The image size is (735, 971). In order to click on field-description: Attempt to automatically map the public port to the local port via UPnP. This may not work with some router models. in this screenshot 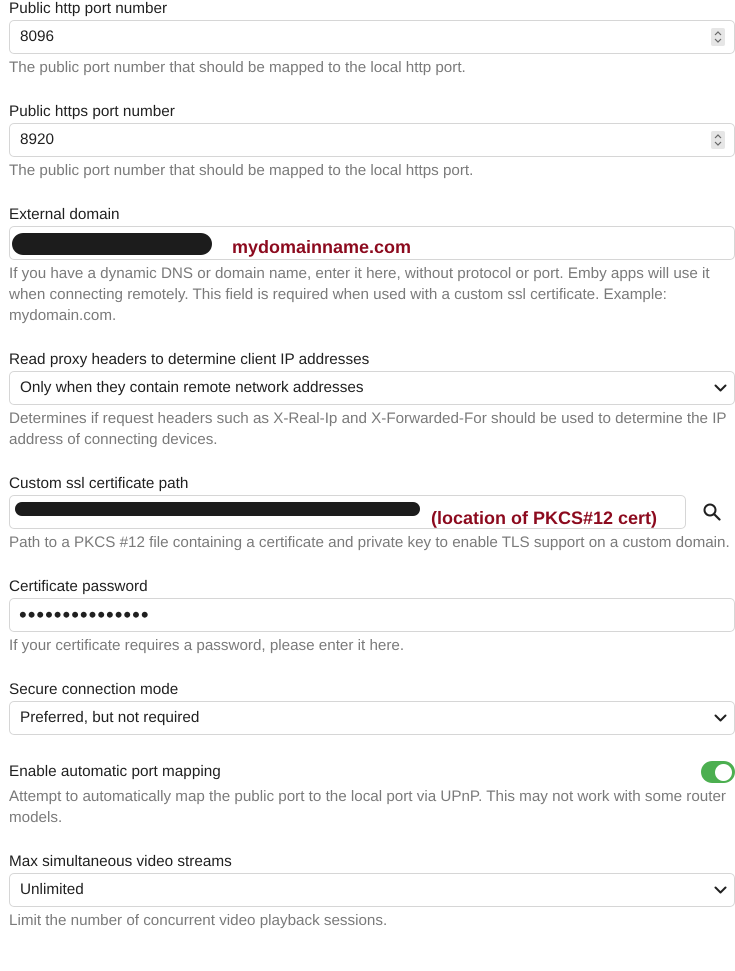, I will do `click(368, 807)`.